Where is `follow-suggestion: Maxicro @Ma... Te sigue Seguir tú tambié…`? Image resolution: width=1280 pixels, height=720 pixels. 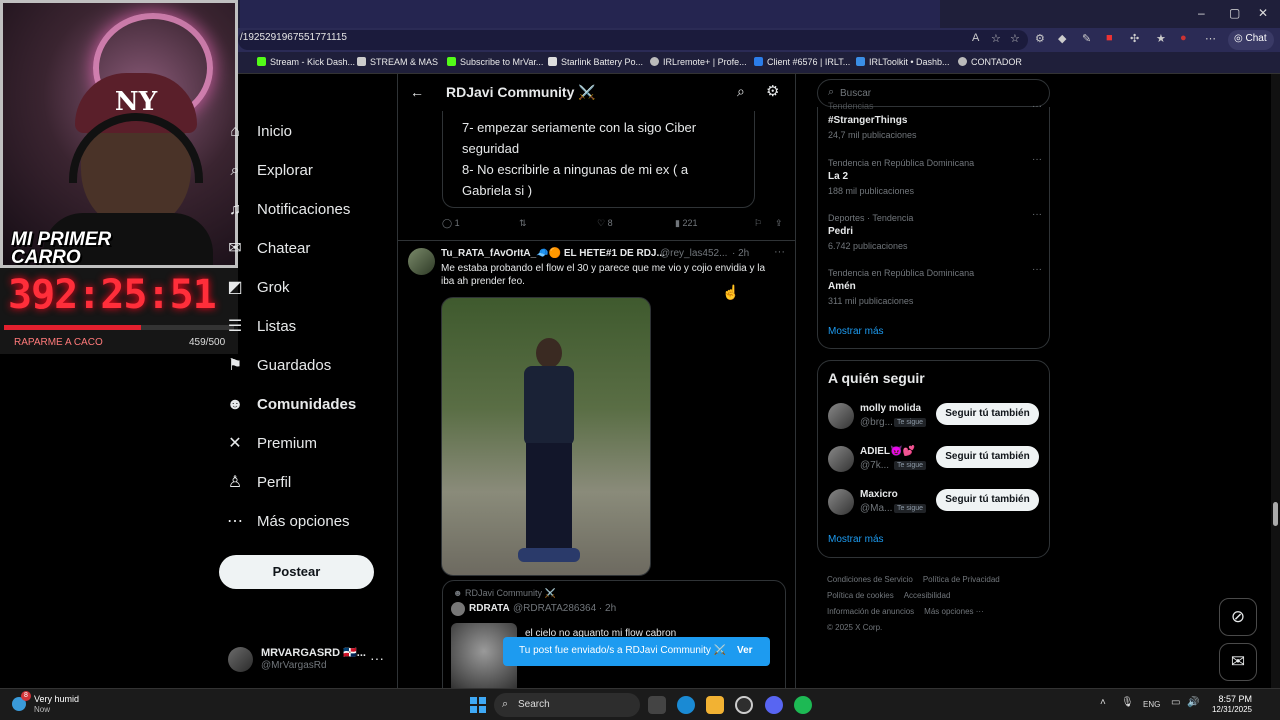 follow-suggestion: Maxicro @Ma... Te sigue Seguir tú tambié… is located at coordinates (938, 504).